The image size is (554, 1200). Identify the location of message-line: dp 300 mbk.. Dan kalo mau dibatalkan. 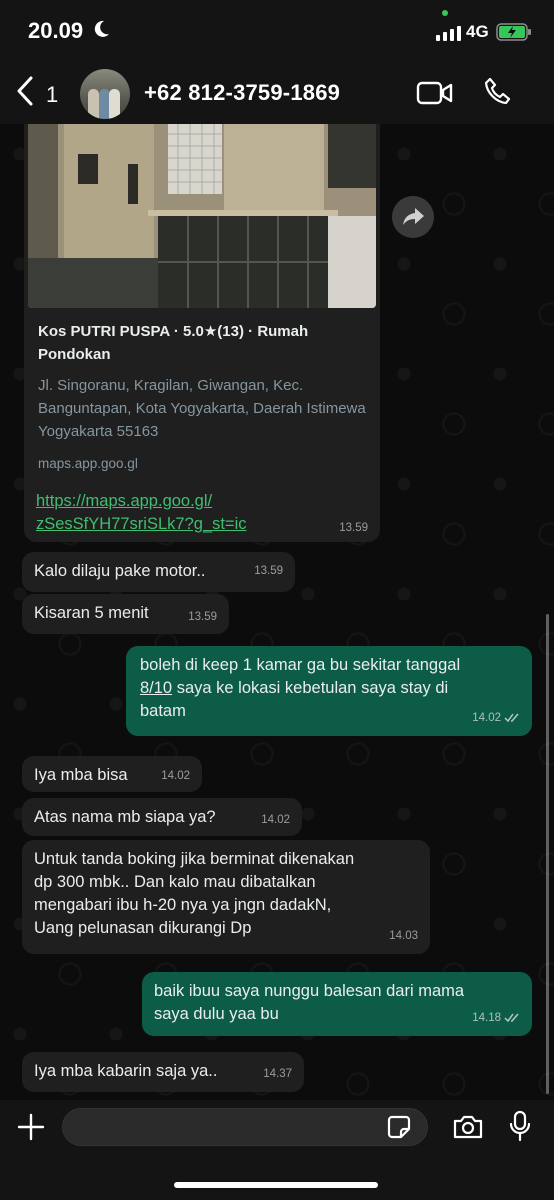
(175, 882).